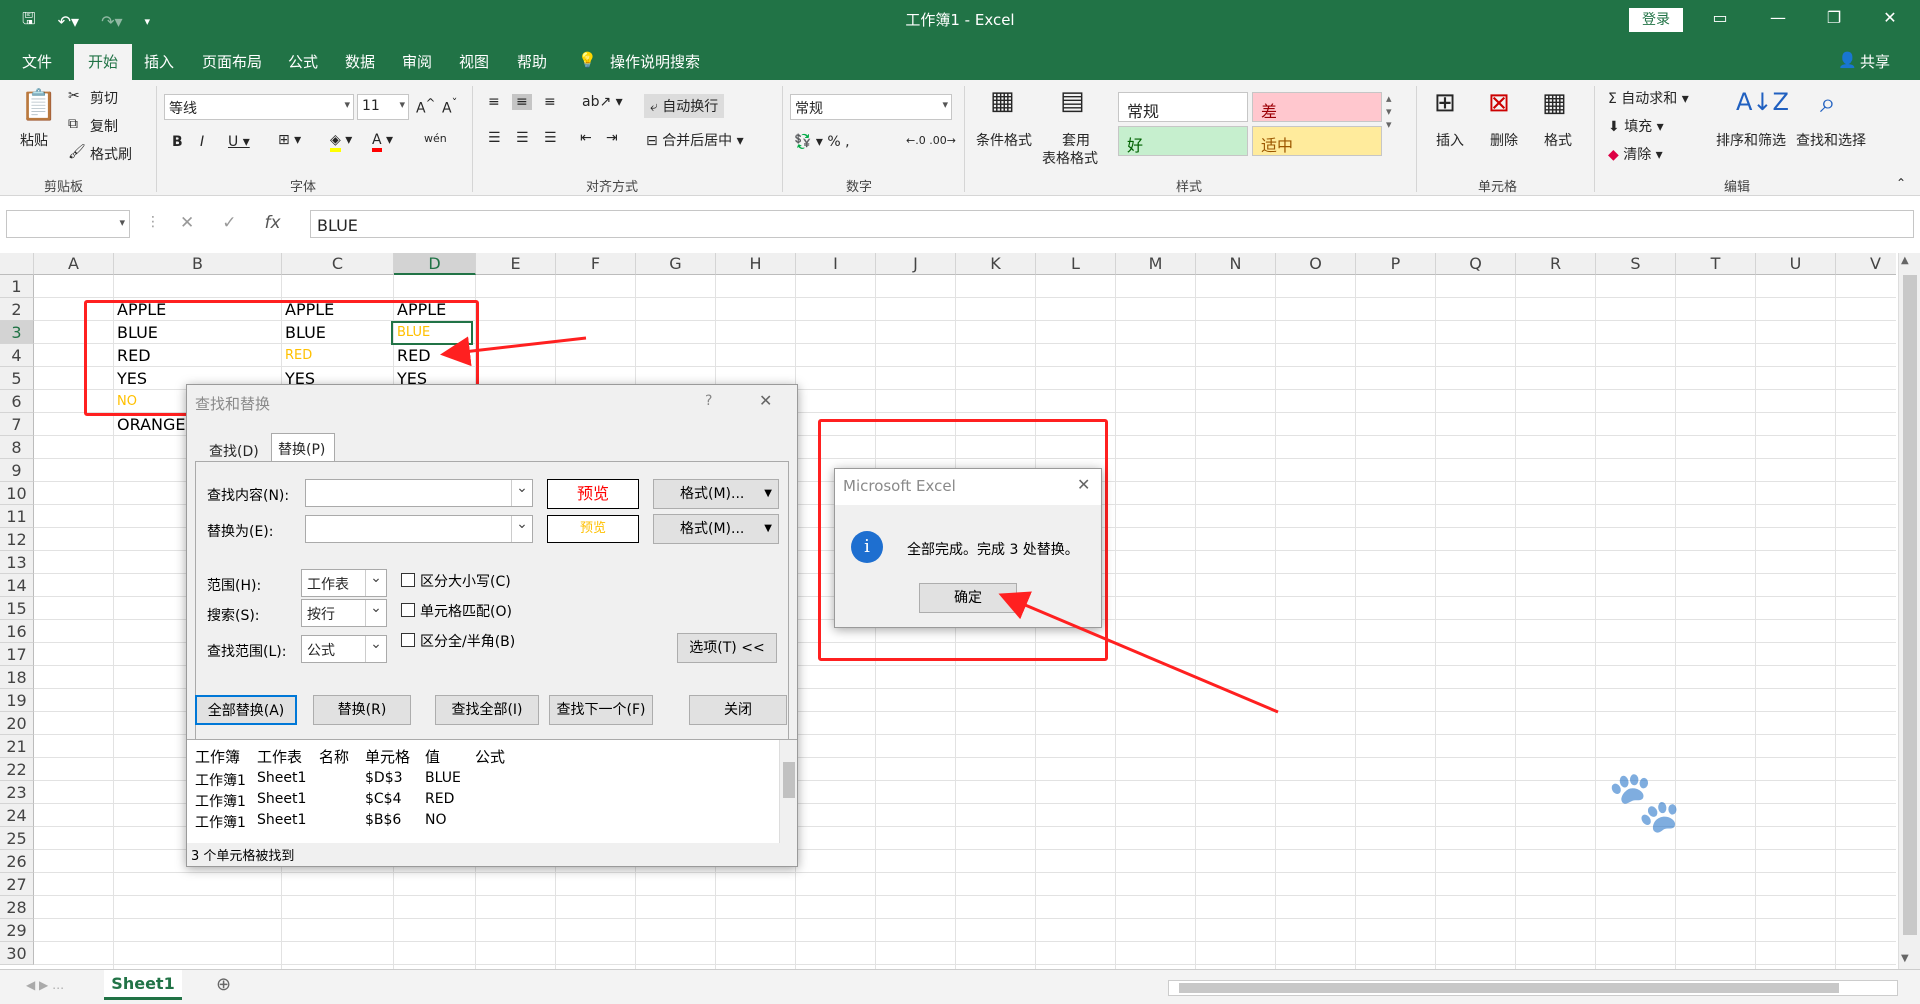  Describe the element at coordinates (104, 98) in the screenshot. I see `cut-button: 剪切` at that location.